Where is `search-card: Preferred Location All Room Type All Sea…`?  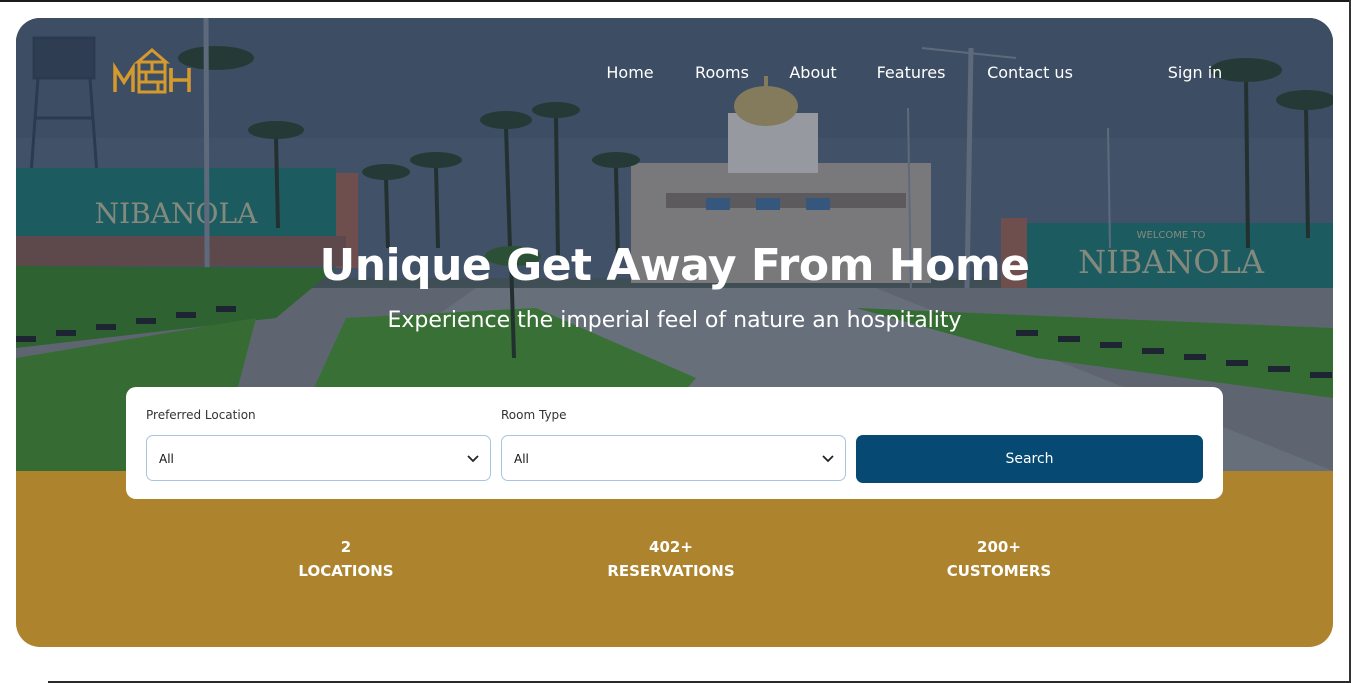
search-card: Preferred Location All Room Type All Sea… is located at coordinates (674, 443).